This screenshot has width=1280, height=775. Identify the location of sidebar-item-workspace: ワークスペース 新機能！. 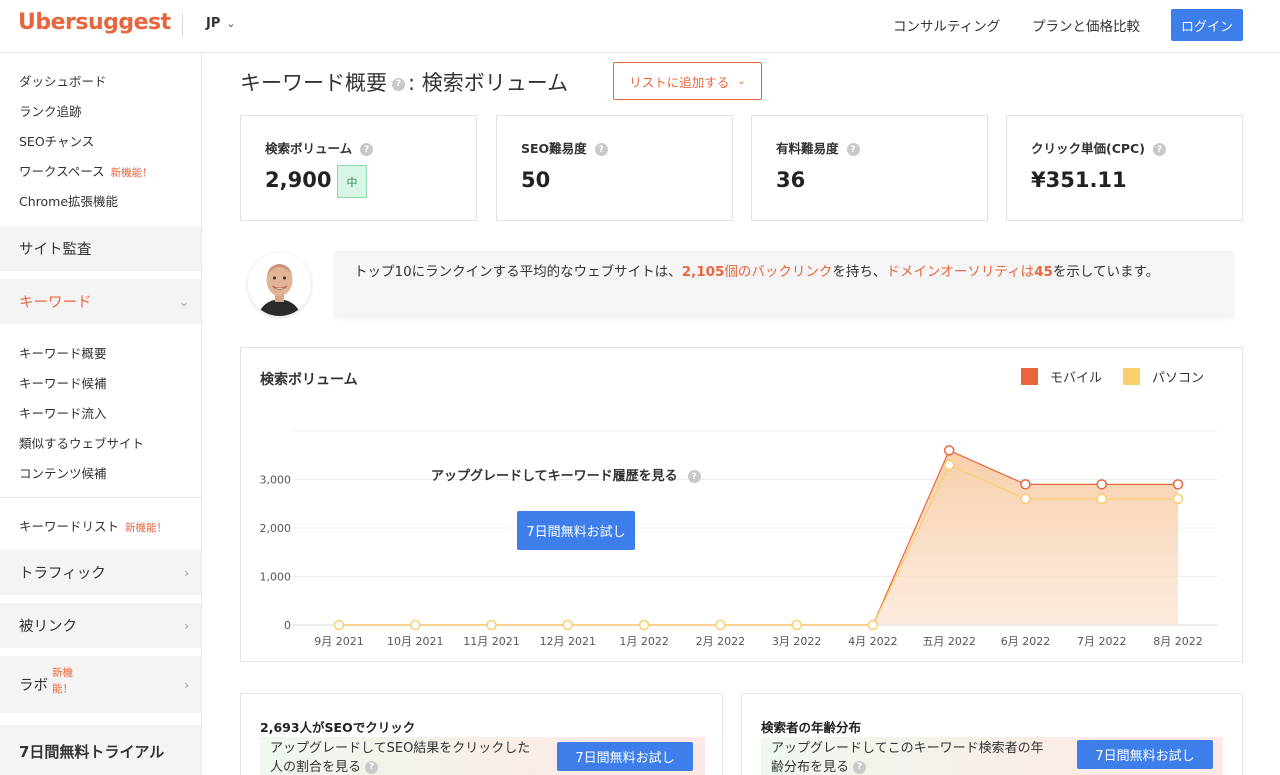
(86, 170).